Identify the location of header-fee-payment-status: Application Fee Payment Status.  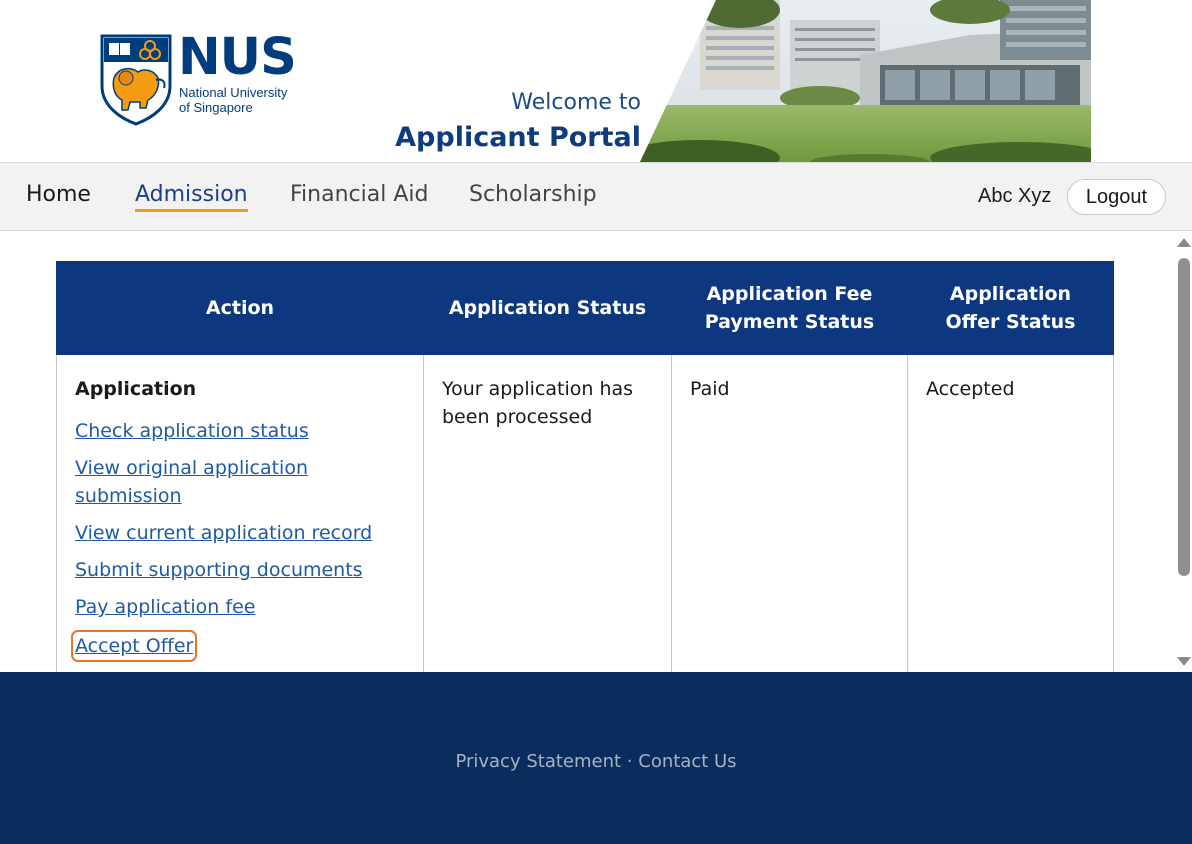
(789, 308).